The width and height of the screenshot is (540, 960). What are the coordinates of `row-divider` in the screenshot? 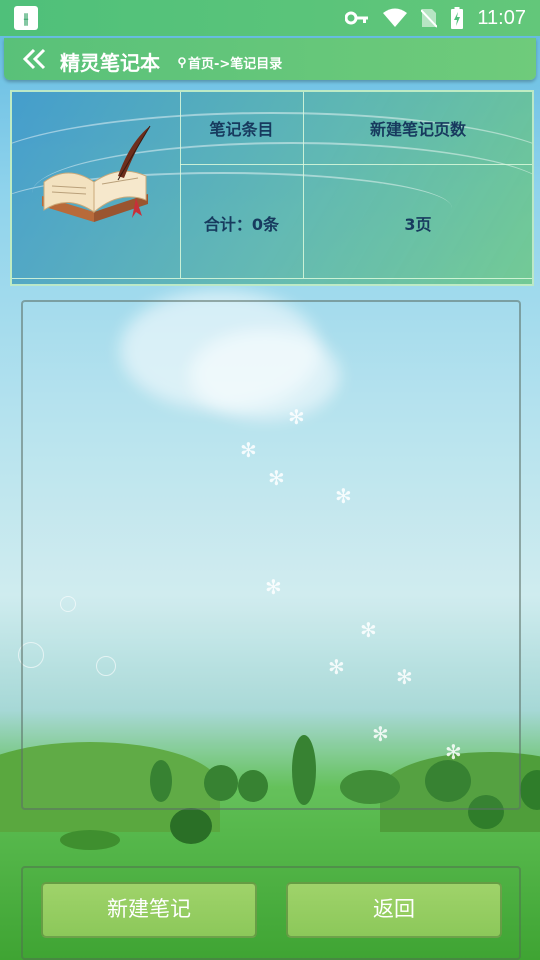 It's located at (356, 164).